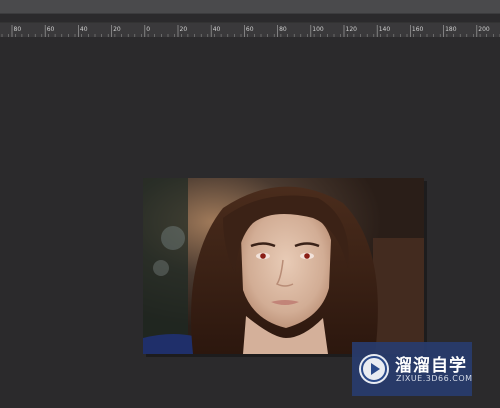 The width and height of the screenshot is (500, 408). I want to click on ruler-tick-label: 140, so click(385, 29).